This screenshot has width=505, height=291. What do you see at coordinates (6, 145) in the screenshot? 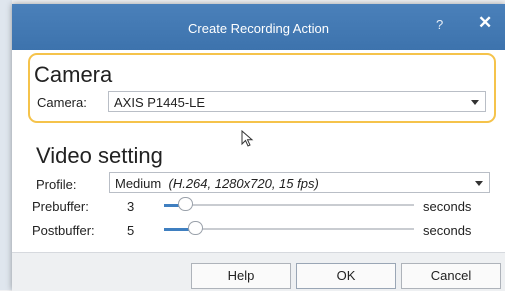
I see `background-window` at bounding box center [6, 145].